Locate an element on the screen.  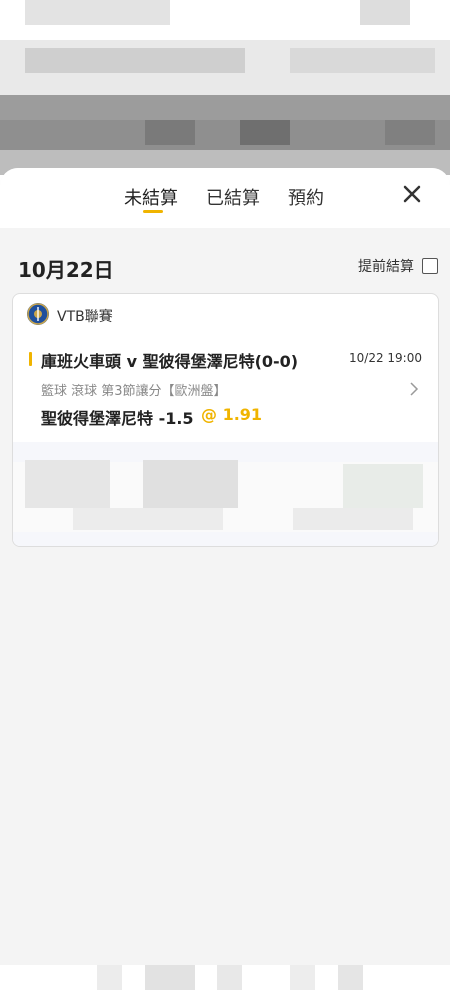
blurred-card-footer is located at coordinates (225, 494).